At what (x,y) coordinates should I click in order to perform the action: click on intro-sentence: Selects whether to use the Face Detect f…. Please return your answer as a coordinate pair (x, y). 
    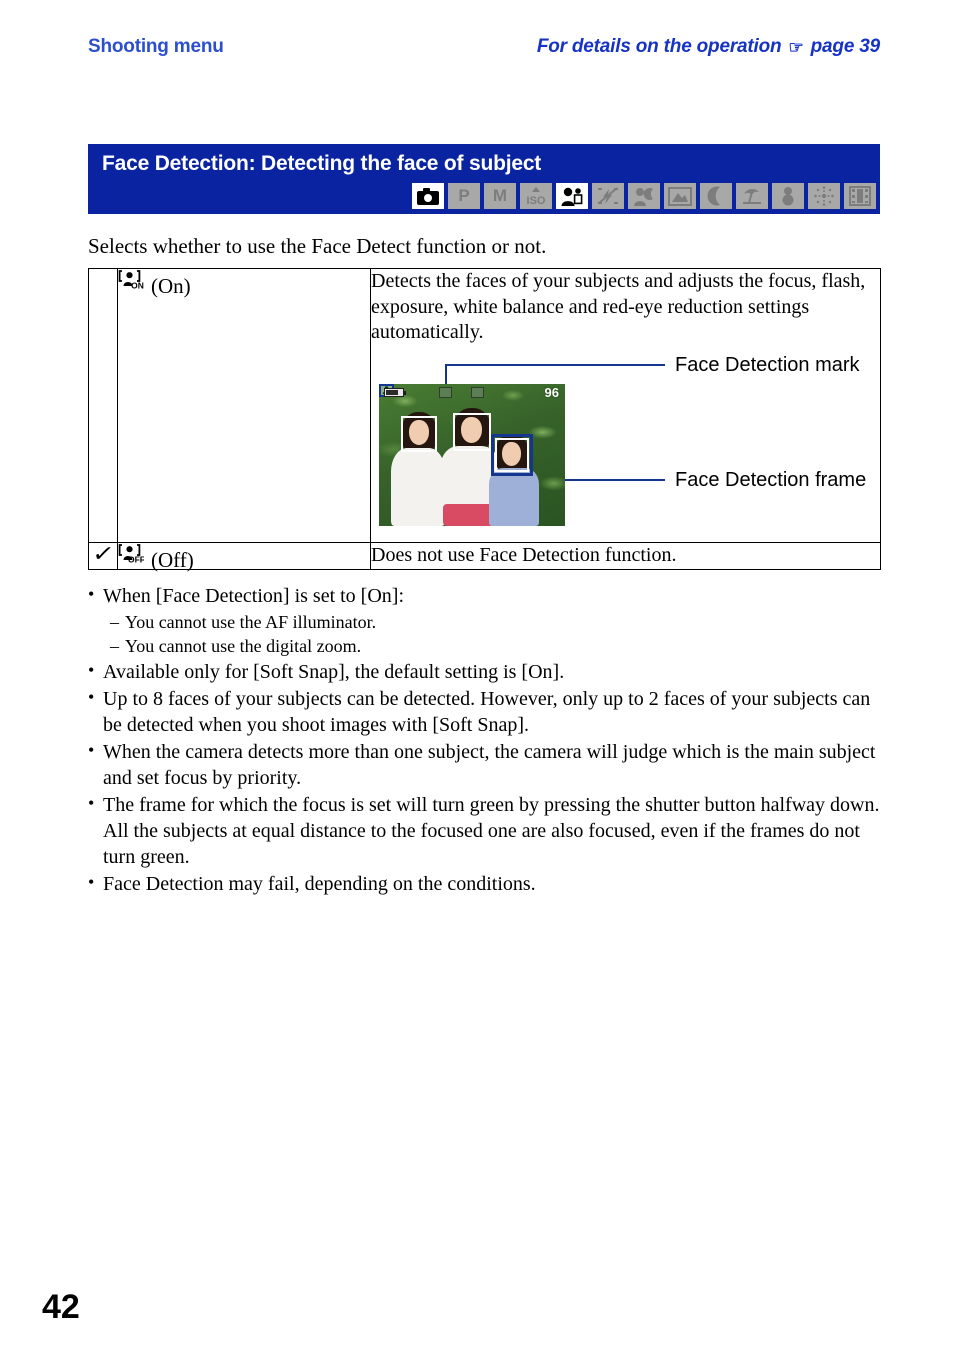
    Looking at the image, I should click on (317, 246).